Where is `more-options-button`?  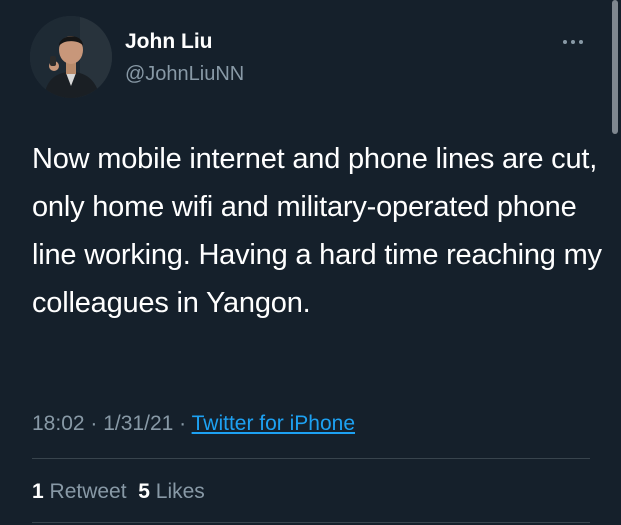 more-options-button is located at coordinates (573, 42).